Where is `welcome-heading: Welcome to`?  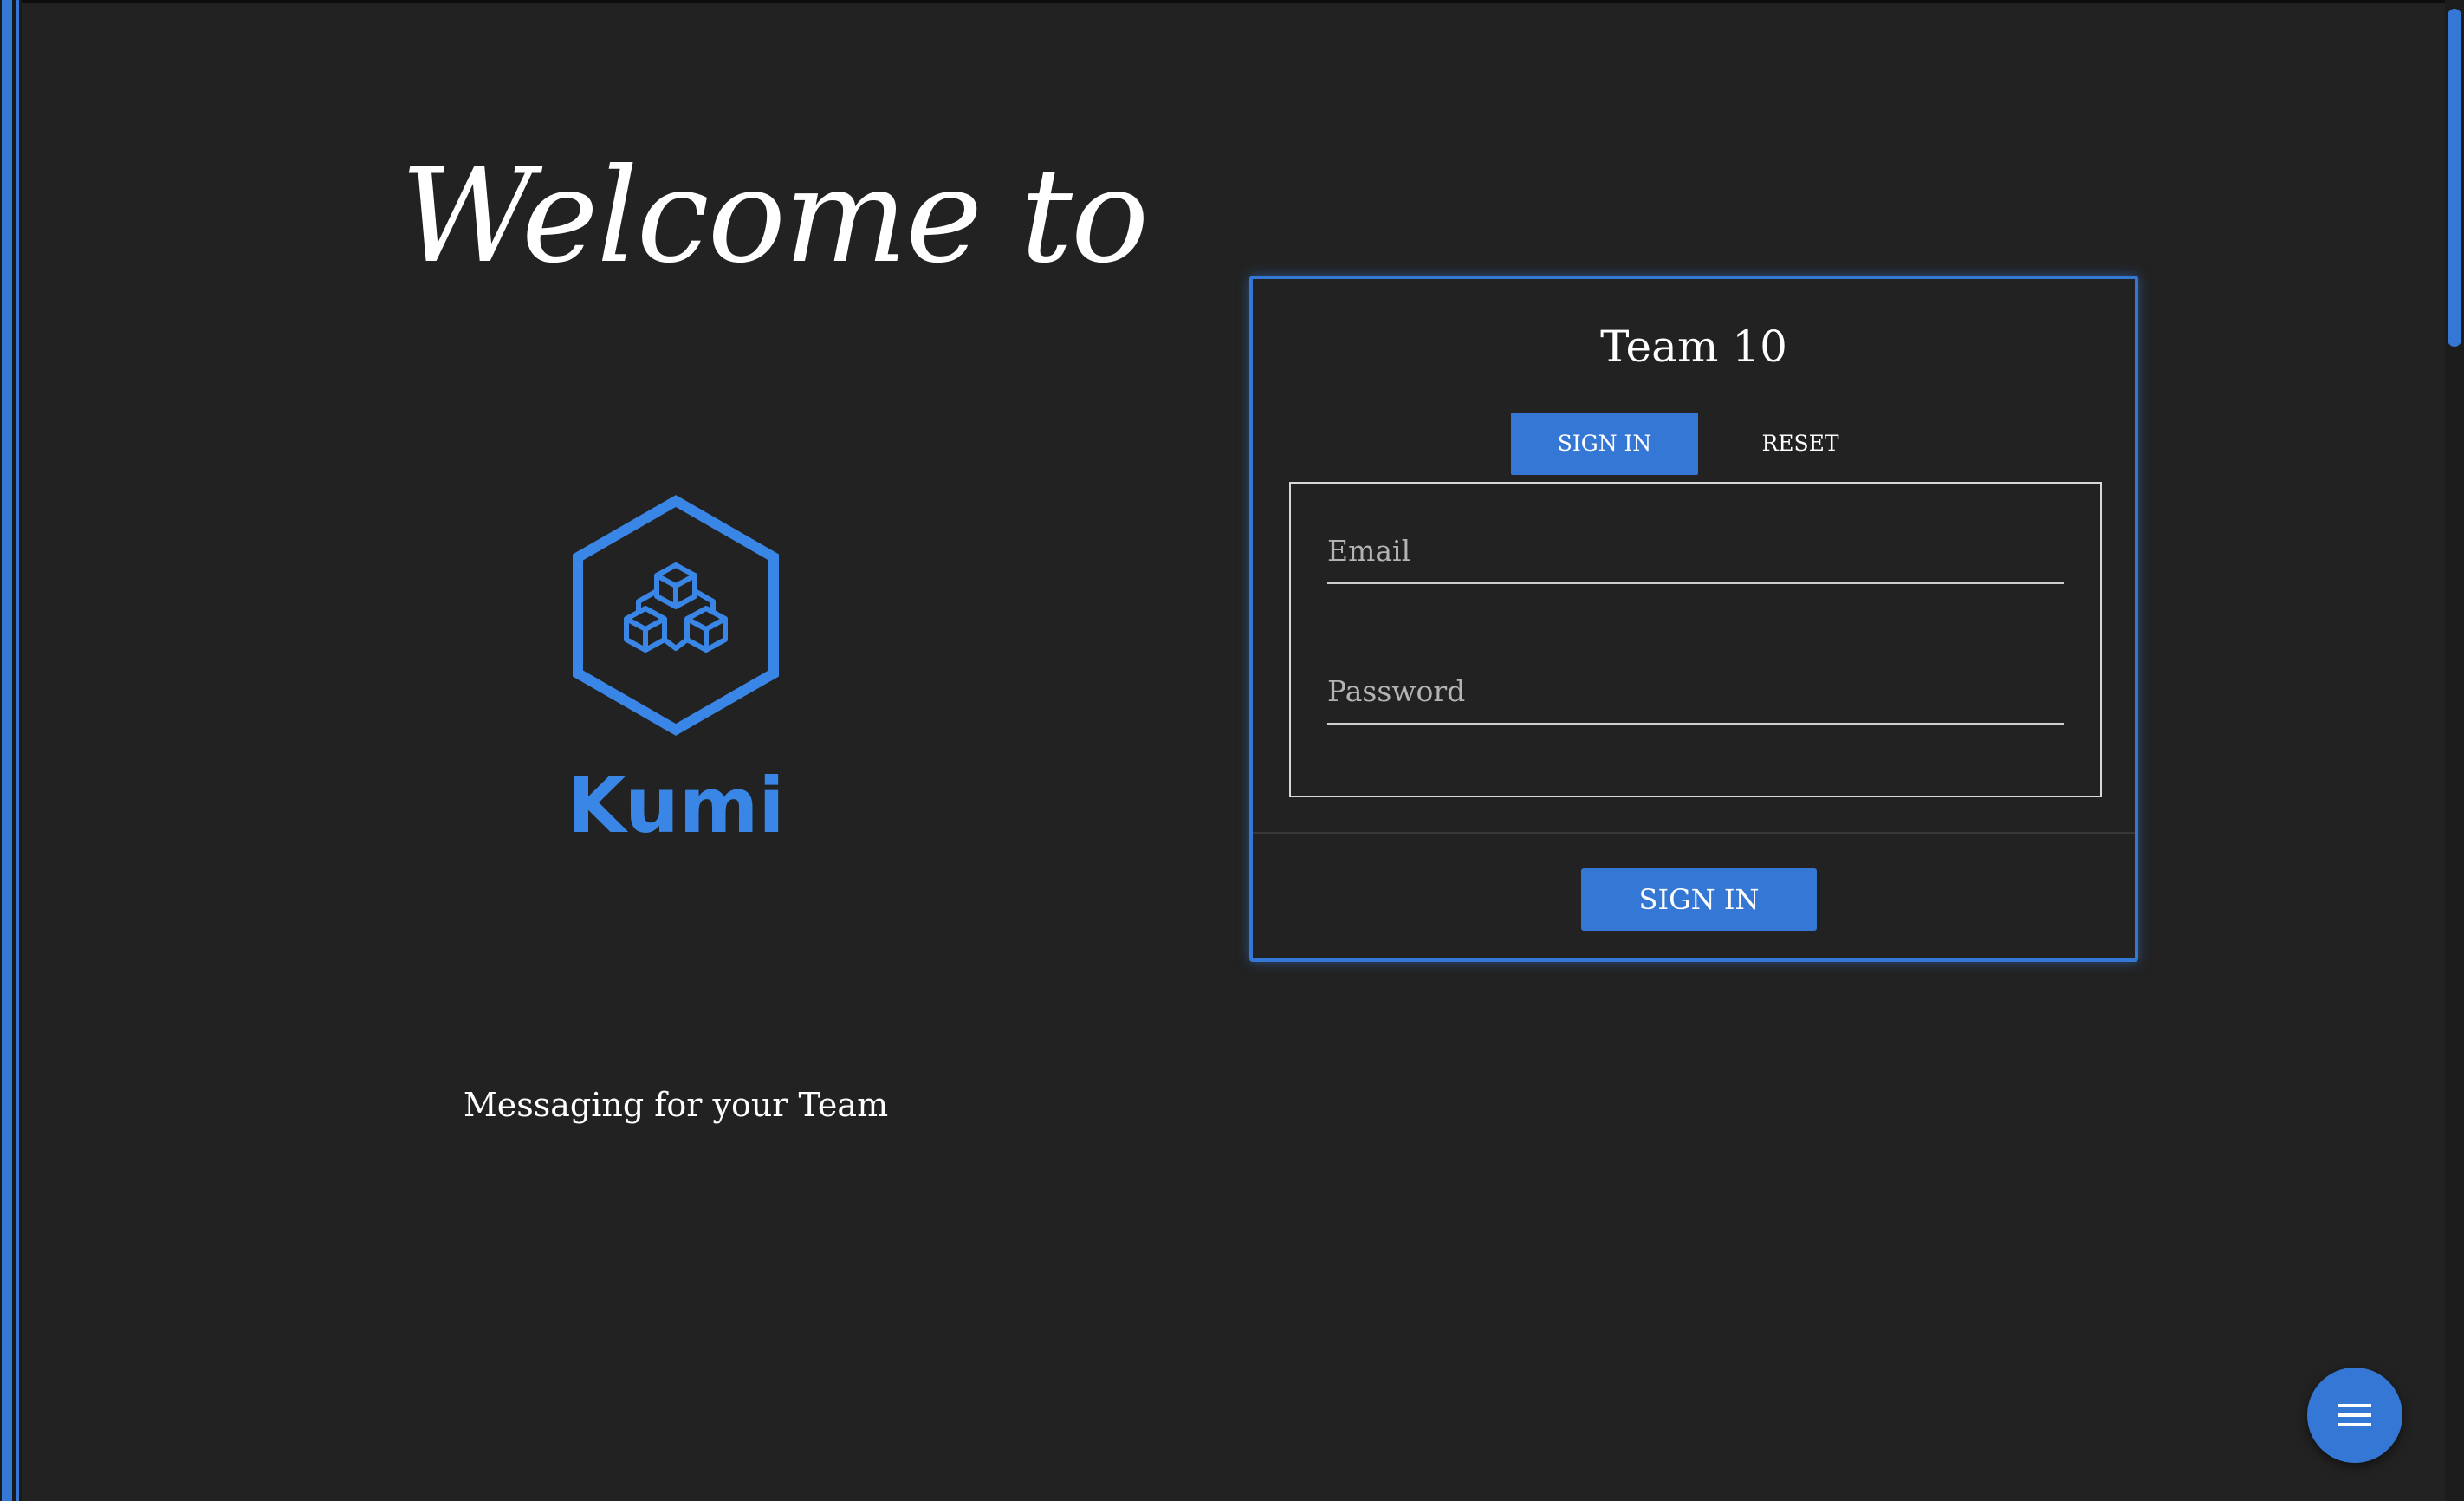 welcome-heading: Welcome to is located at coordinates (774, 216).